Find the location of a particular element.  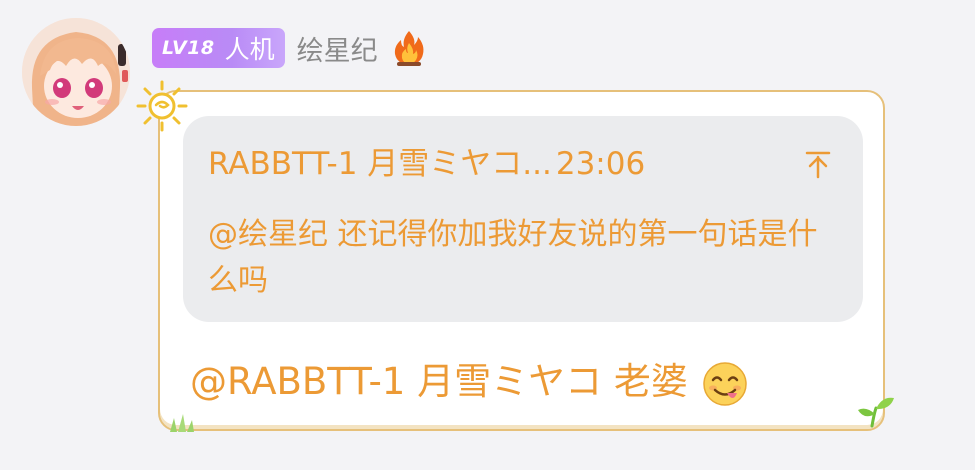

message-text: @RABBTT-1 月雪ミヤコ 老婆 is located at coordinates (439, 381).